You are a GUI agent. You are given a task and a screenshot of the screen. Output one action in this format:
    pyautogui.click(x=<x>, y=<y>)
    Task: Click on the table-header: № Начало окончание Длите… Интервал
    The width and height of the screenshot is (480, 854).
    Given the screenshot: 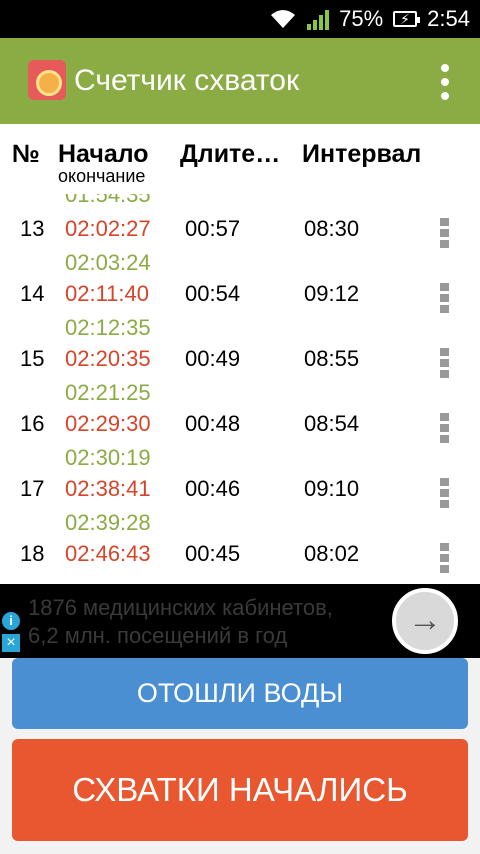 What is the action you would take?
    pyautogui.click(x=240, y=159)
    